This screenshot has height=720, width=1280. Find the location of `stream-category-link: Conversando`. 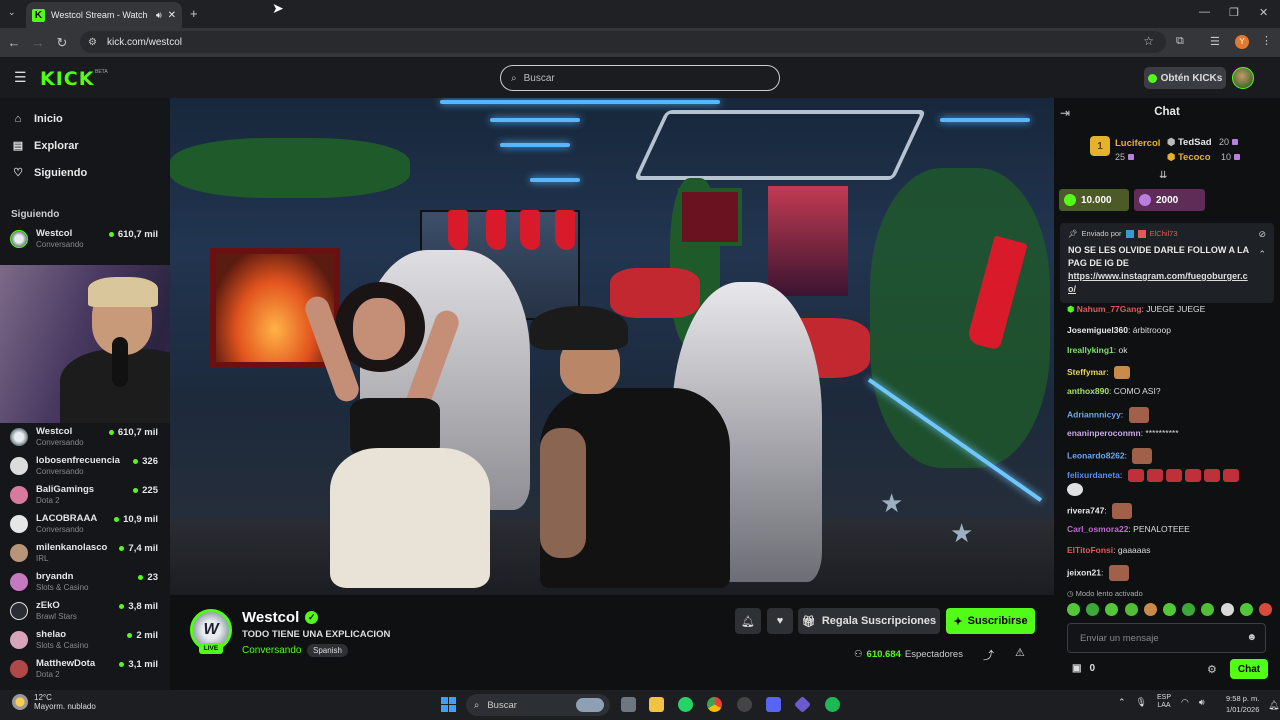

stream-category-link: Conversando is located at coordinates (271, 650).